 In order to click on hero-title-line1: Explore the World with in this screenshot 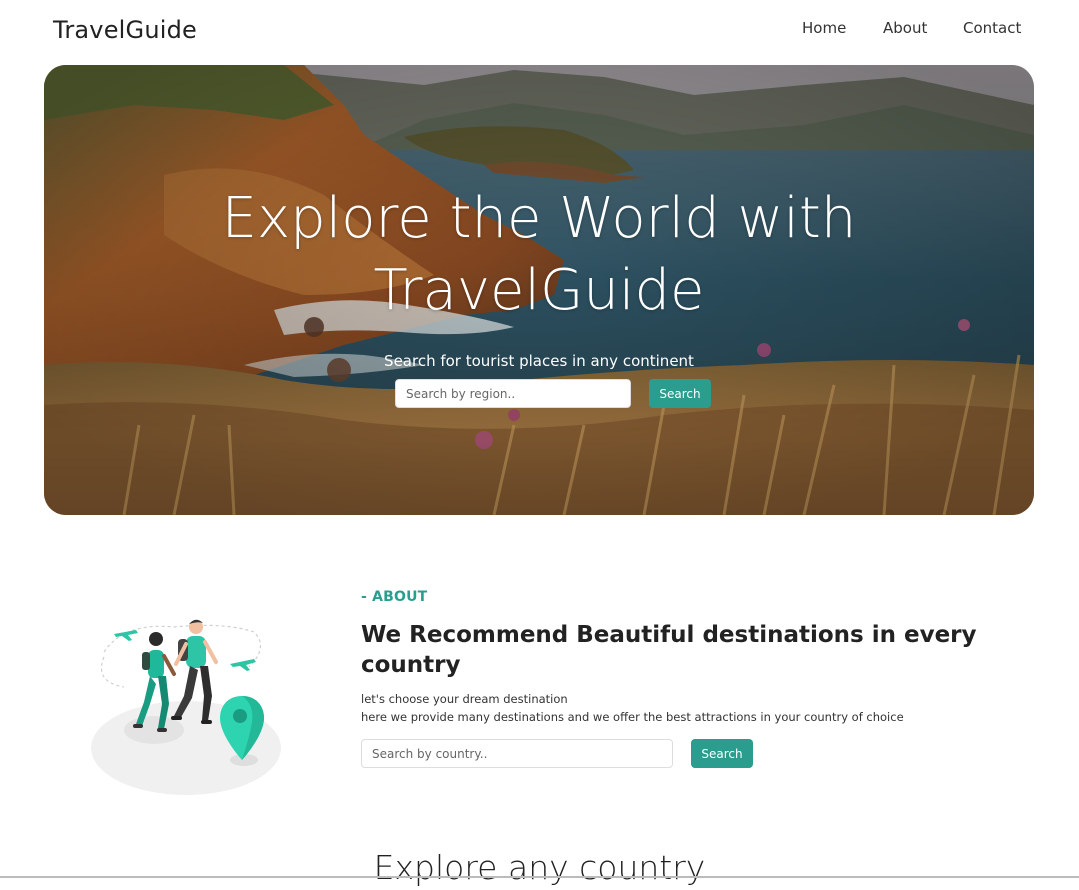, I will do `click(539, 218)`.